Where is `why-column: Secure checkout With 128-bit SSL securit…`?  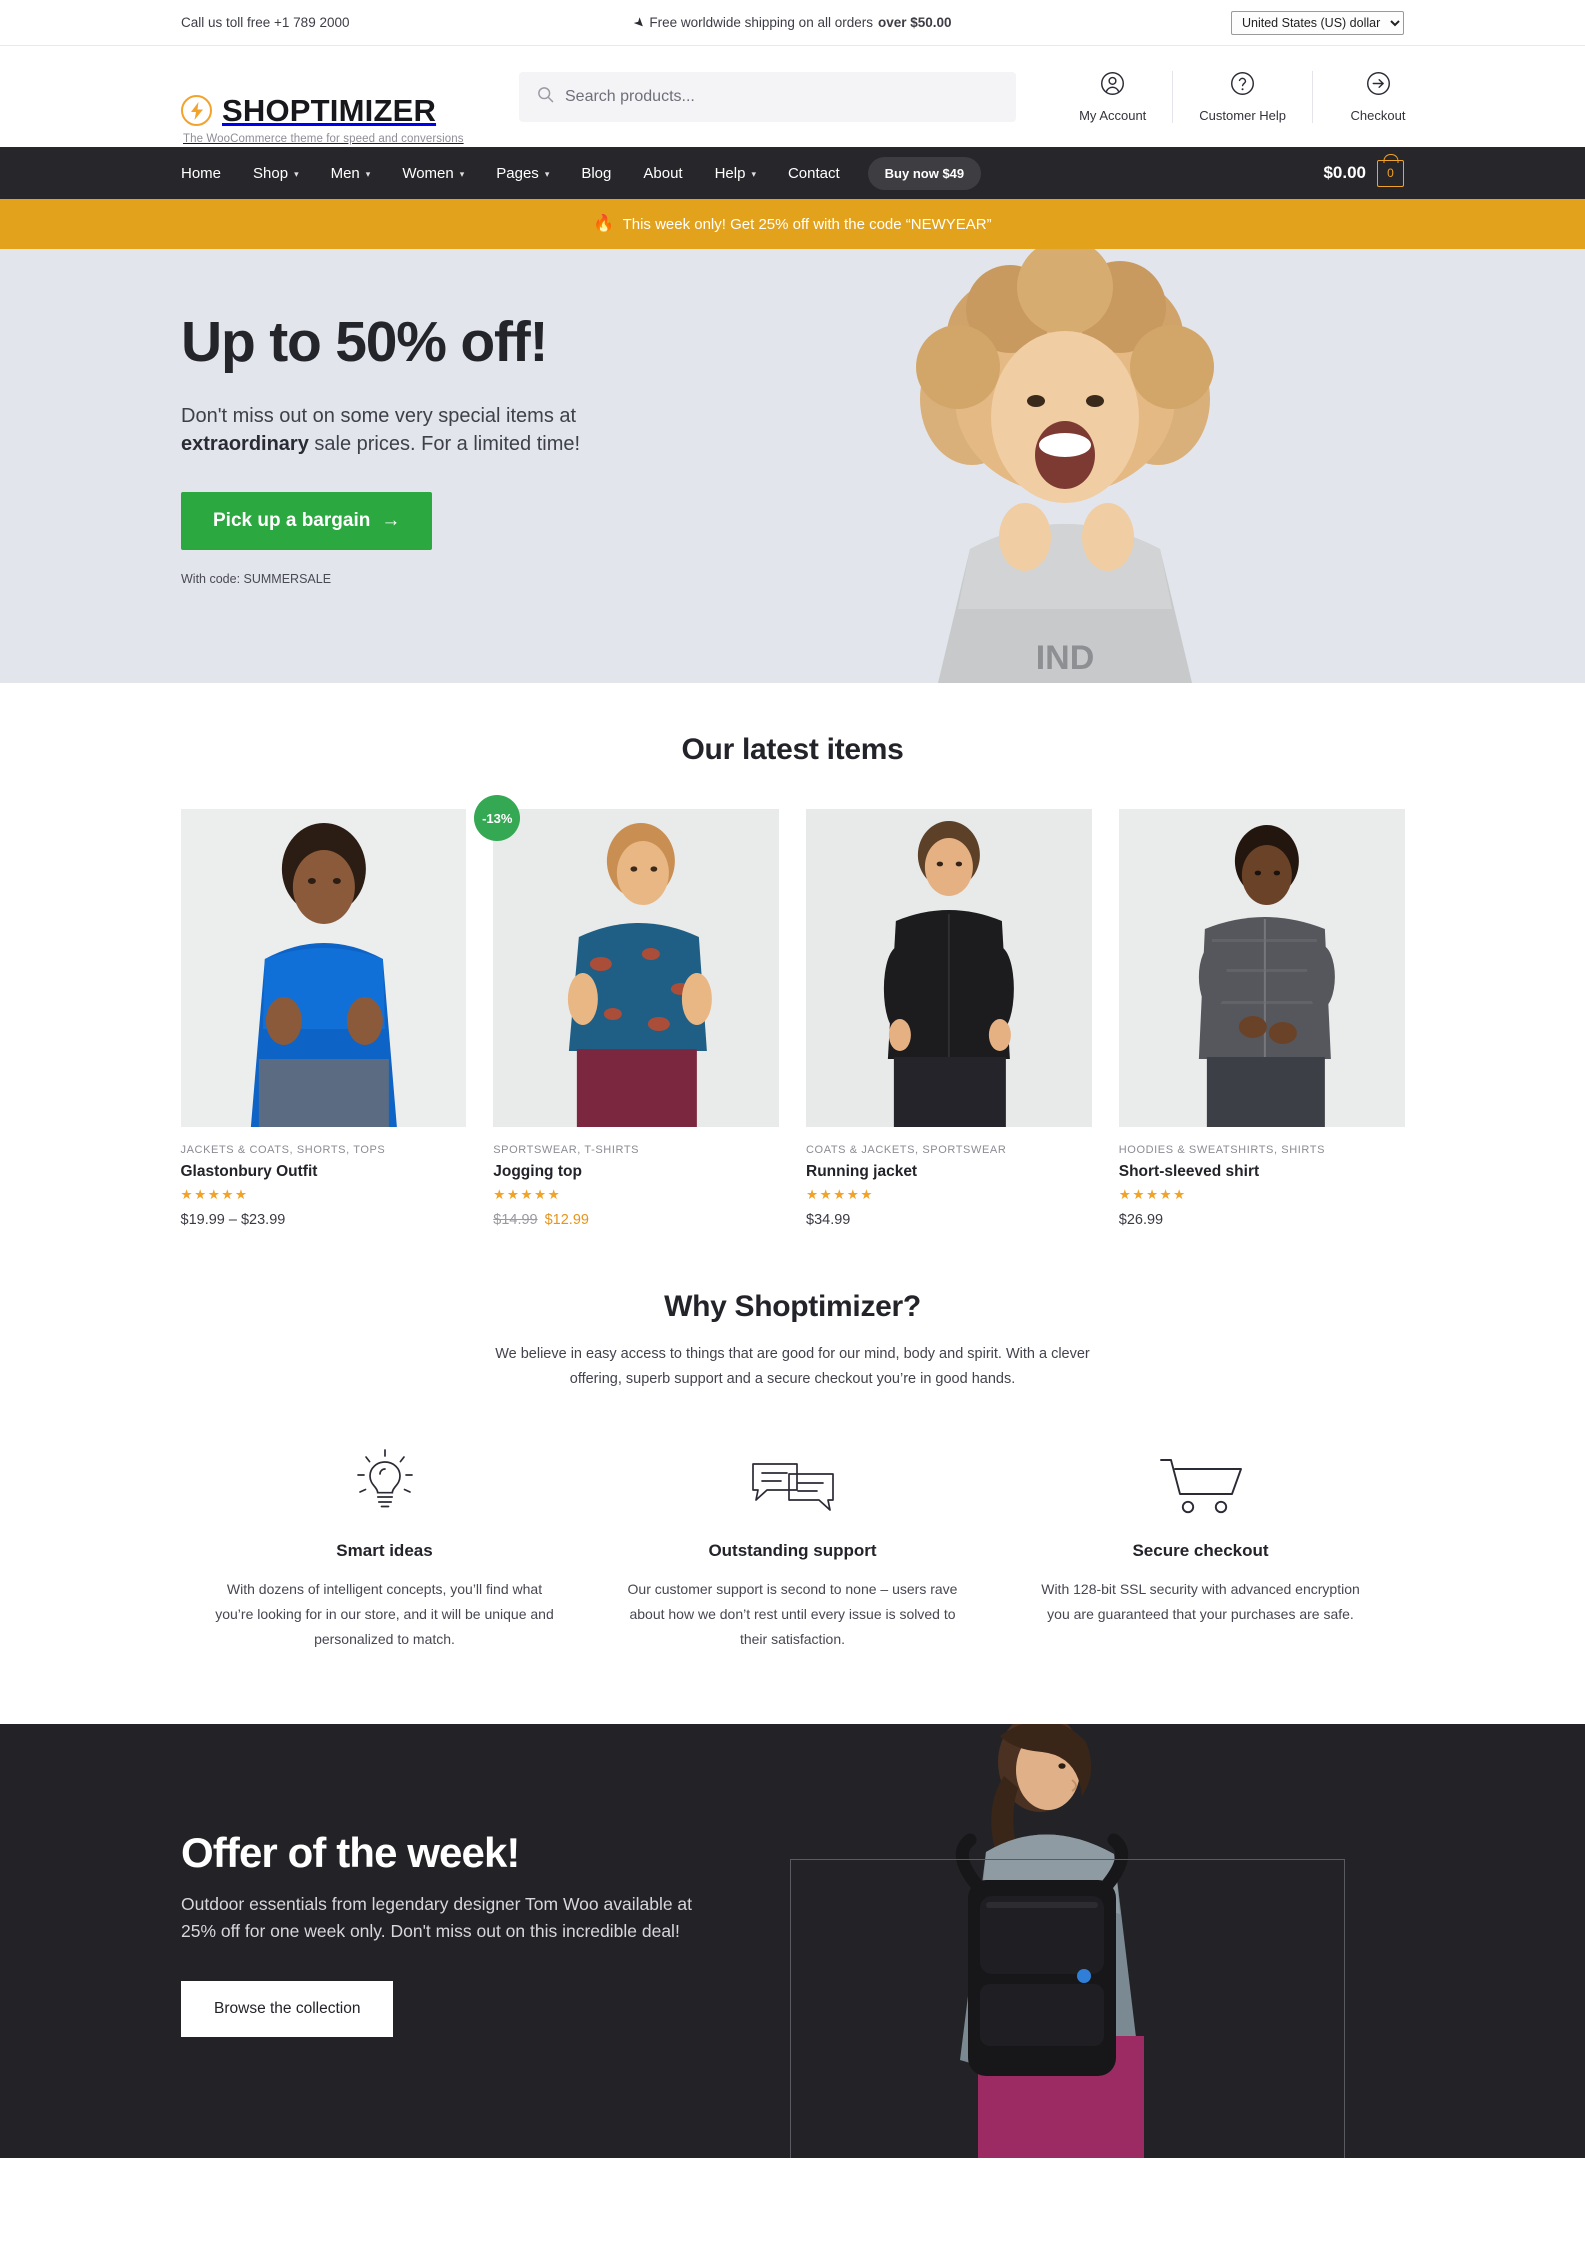 why-column: Secure checkout With 128-bit SSL securit… is located at coordinates (1201, 1548).